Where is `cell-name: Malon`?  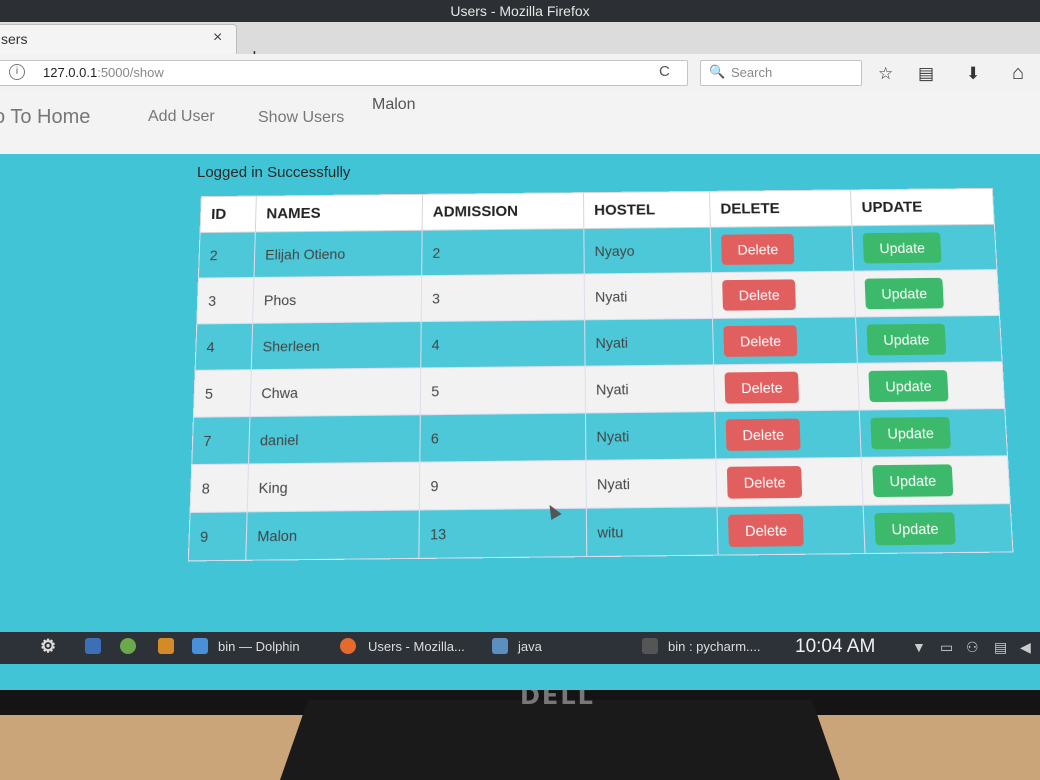 cell-name: Malon is located at coordinates (332, 535).